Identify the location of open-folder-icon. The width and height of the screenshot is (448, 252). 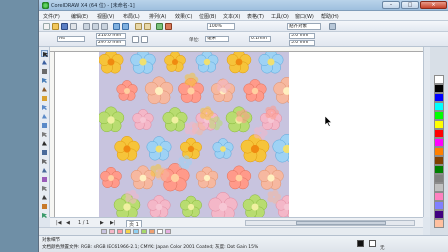
(55, 26).